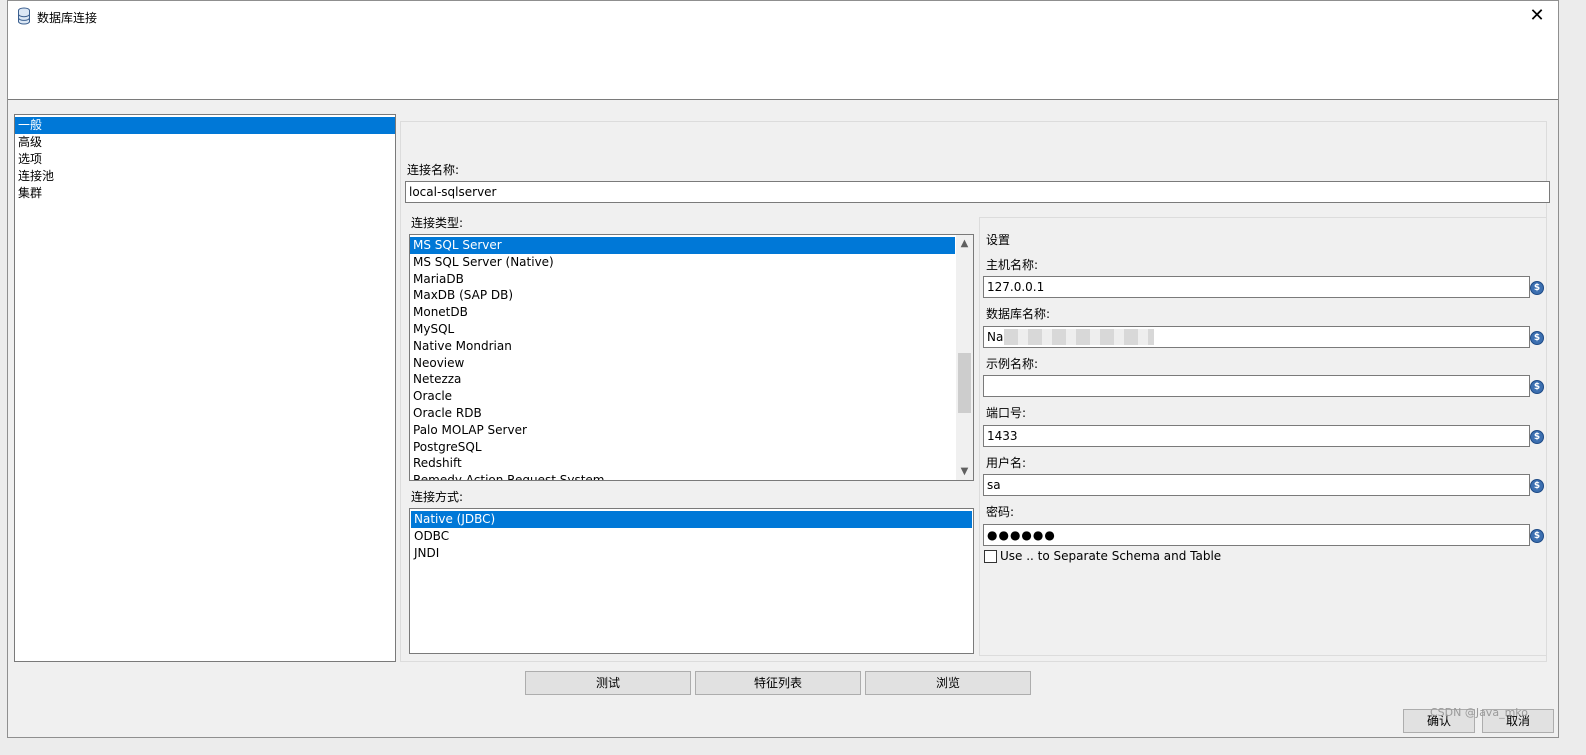  What do you see at coordinates (948, 683) in the screenshot?
I see `explore-button: 浏览` at bounding box center [948, 683].